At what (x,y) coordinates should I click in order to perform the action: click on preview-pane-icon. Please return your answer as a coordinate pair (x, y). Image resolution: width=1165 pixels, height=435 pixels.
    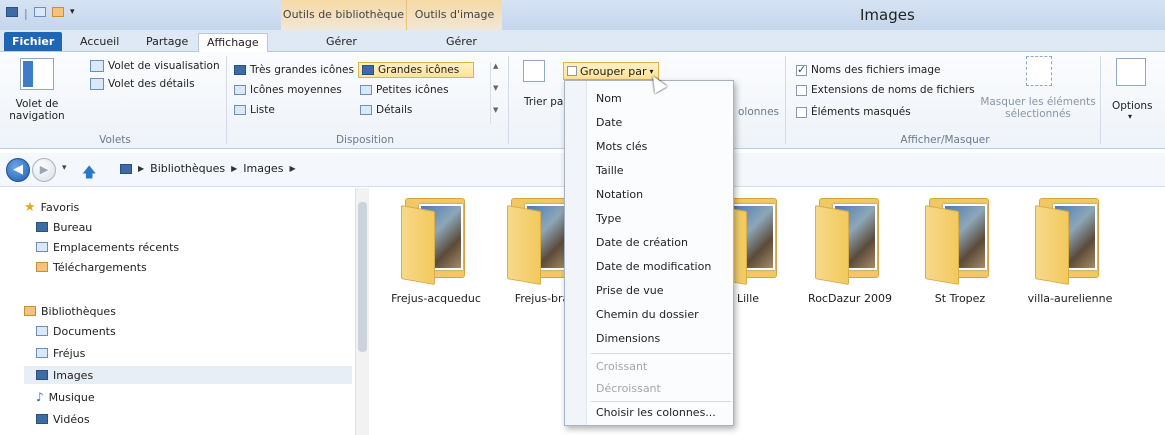
    Looking at the image, I should click on (97, 66).